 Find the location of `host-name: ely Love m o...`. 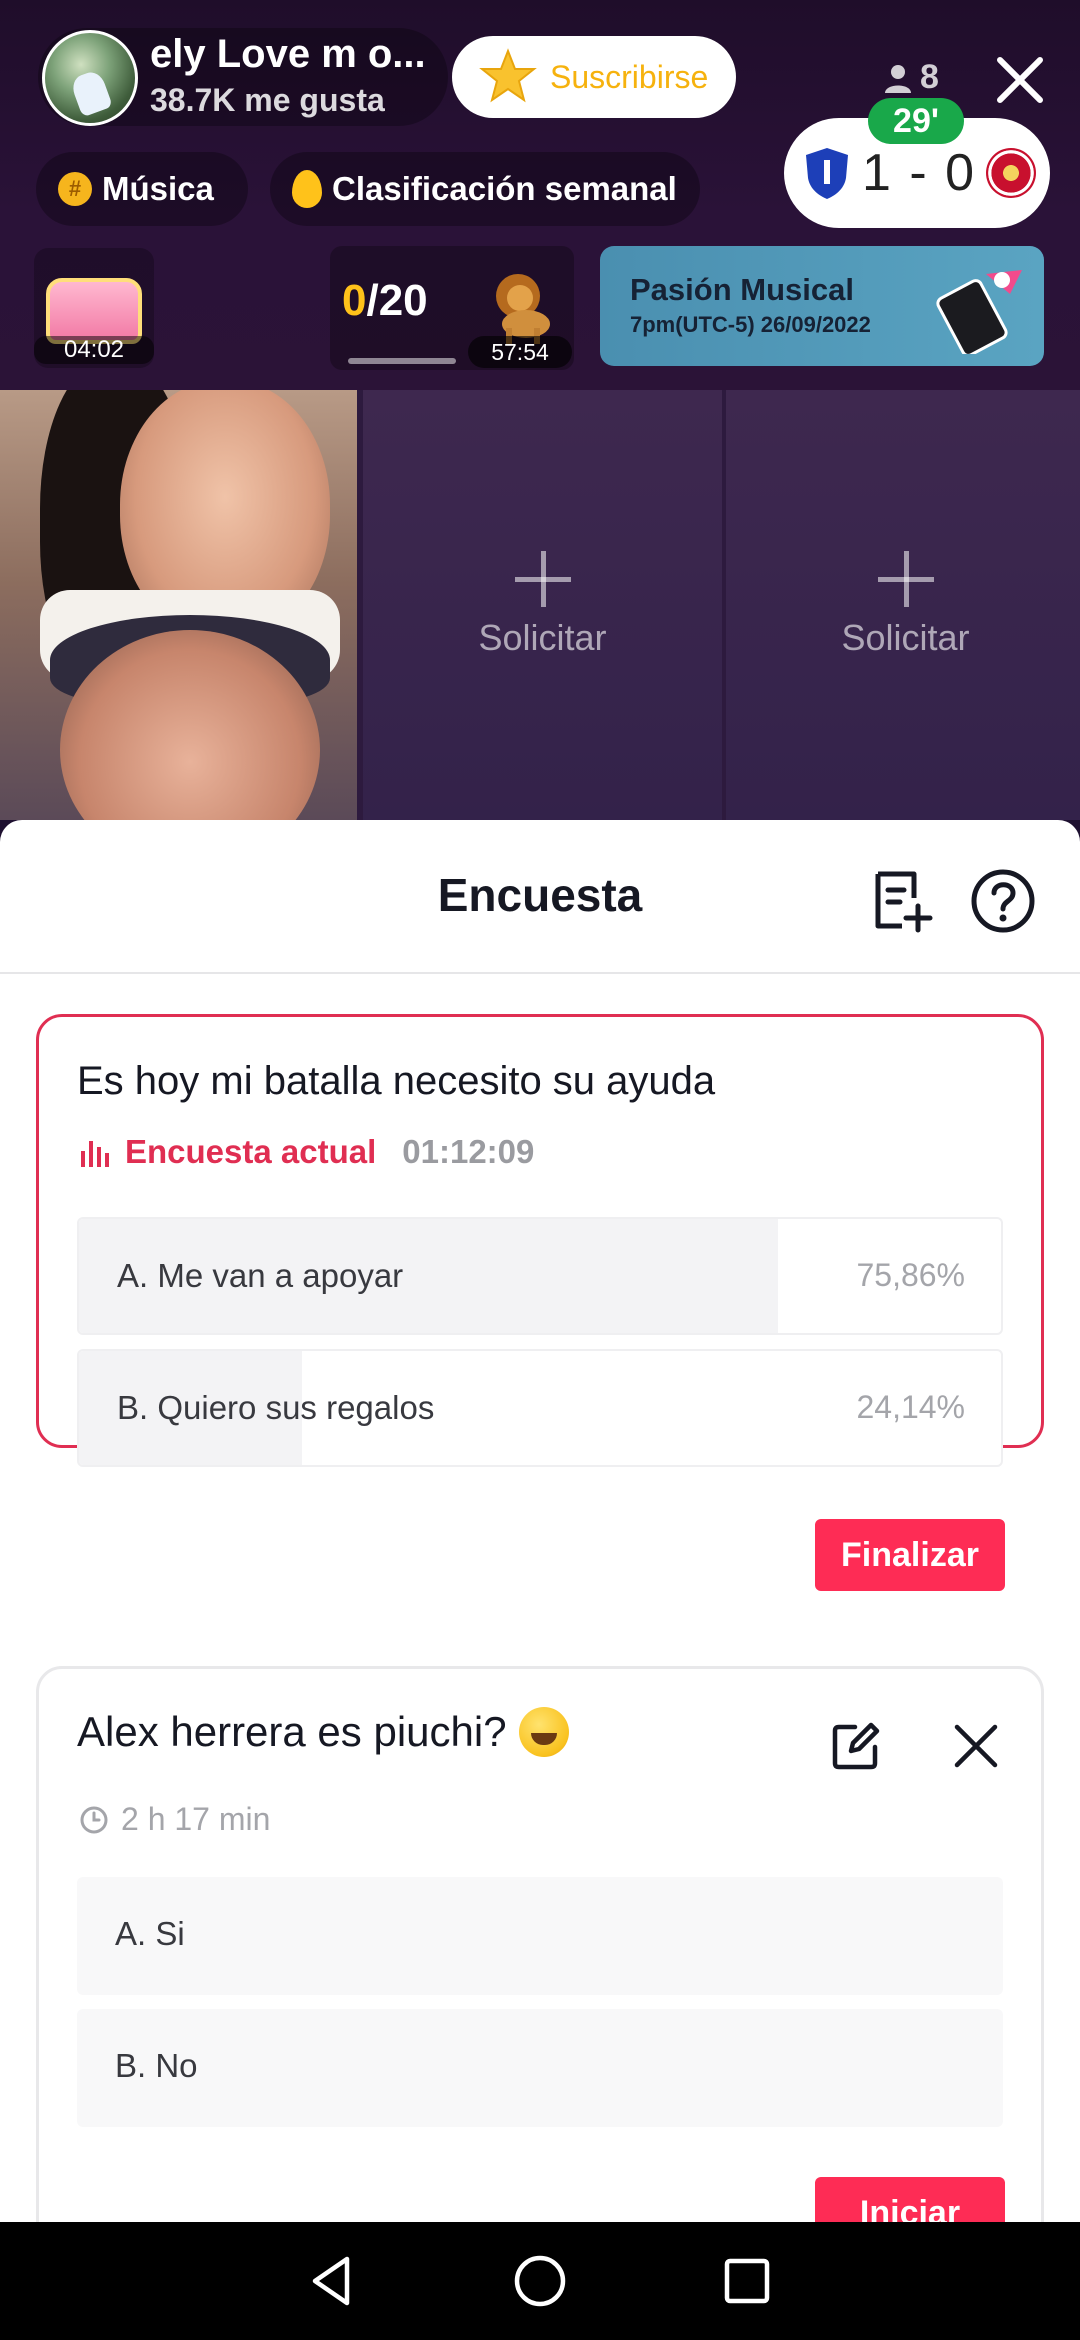

host-name: ely Love m o... is located at coordinates (288, 54).